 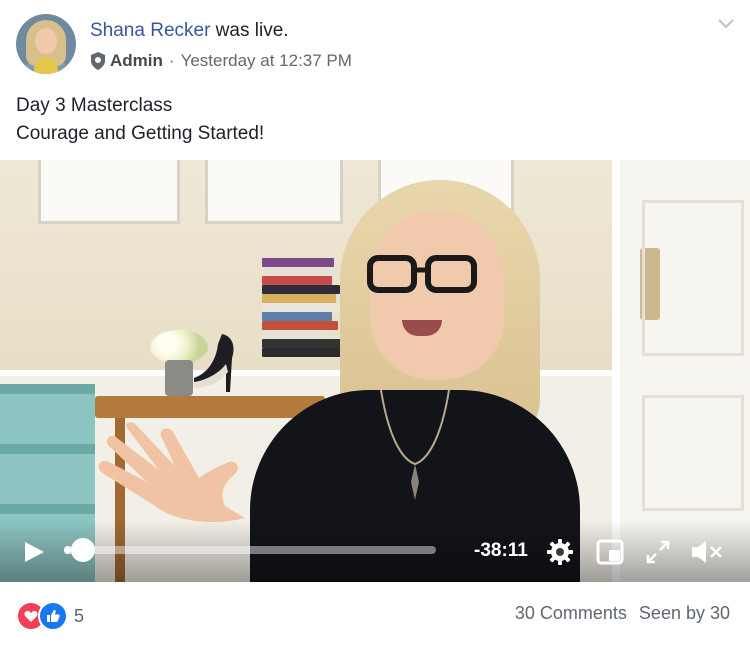 What do you see at coordinates (210, 407) in the screenshot?
I see `side-table` at bounding box center [210, 407].